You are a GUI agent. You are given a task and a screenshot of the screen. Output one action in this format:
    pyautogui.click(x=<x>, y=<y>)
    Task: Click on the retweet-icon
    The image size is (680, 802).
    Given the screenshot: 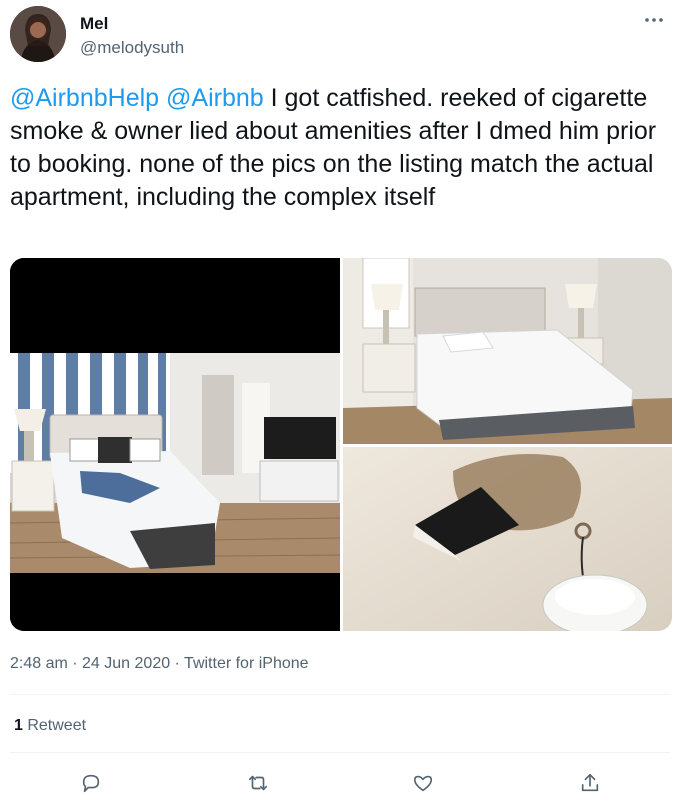 What is the action you would take?
    pyautogui.click(x=258, y=783)
    